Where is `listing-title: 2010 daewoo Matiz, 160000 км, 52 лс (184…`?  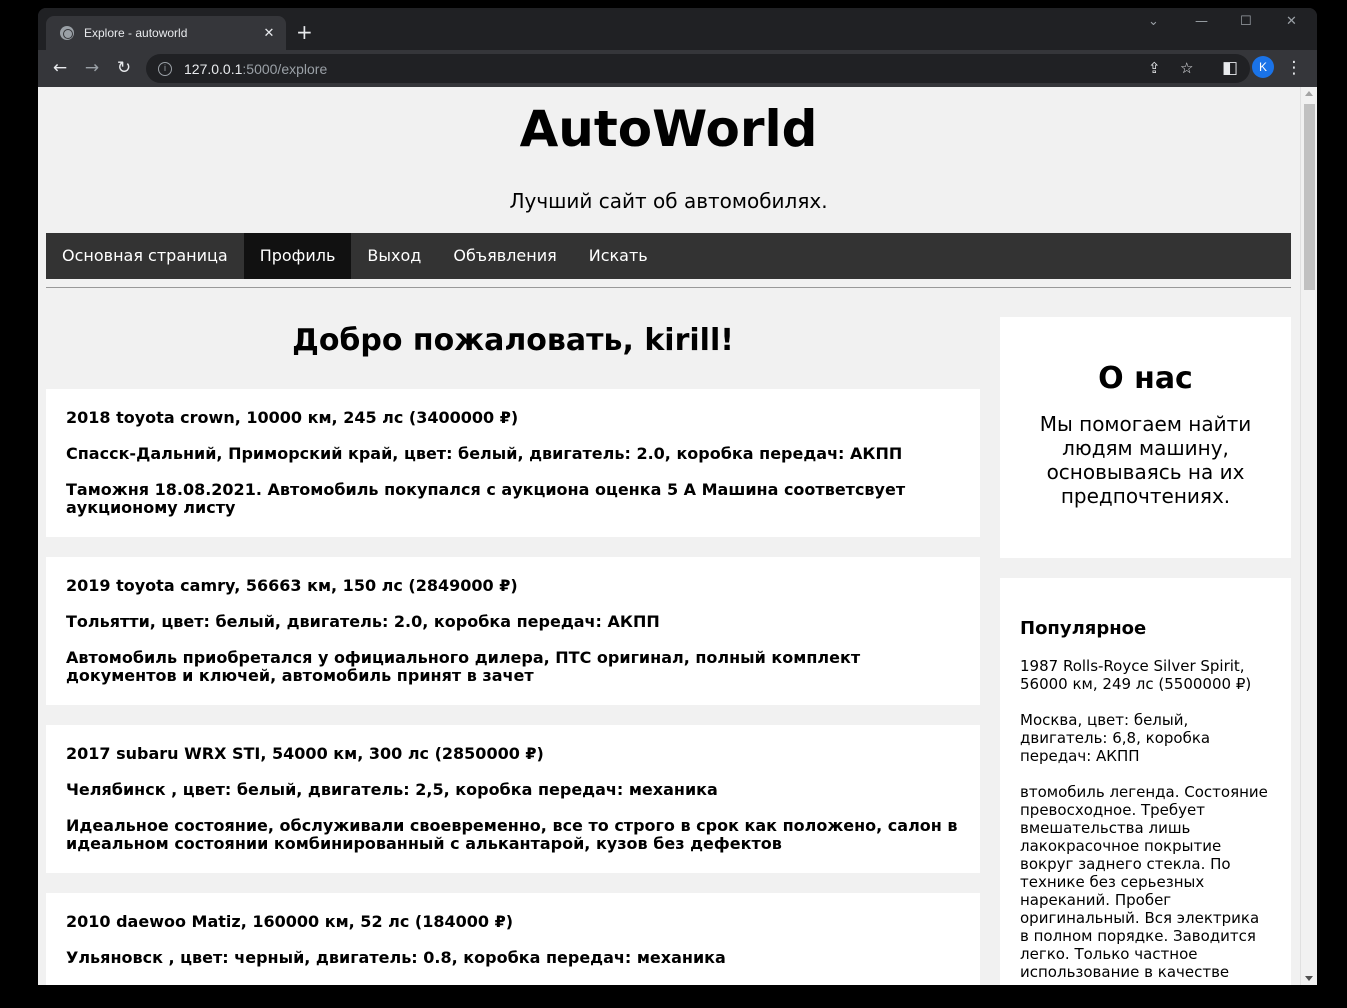
listing-title: 2010 daewoo Matiz, 160000 км, 52 лс (184… is located at coordinates (290, 921).